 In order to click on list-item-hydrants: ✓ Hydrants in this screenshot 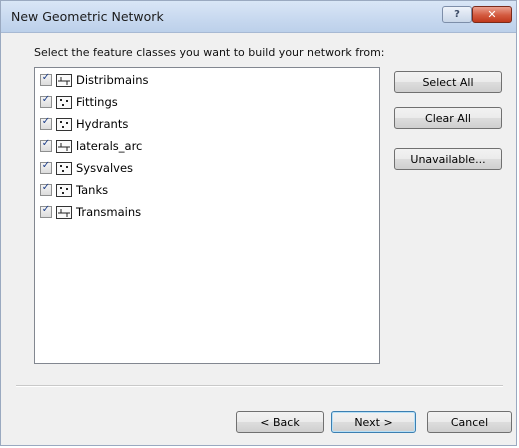, I will do `click(84, 124)`.